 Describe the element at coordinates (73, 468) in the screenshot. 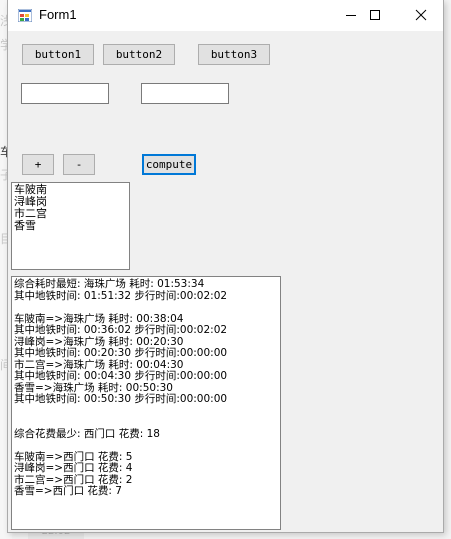

I see `result-line: 浔峰岗=>西门口 花费: 4` at that location.